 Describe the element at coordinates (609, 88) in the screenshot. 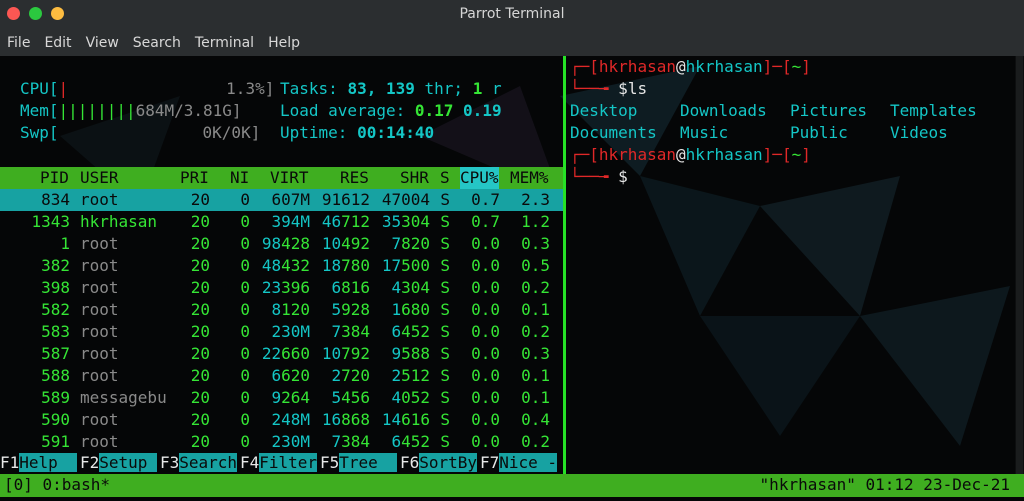

I see `command-line-1: └──╼ $ls` at that location.